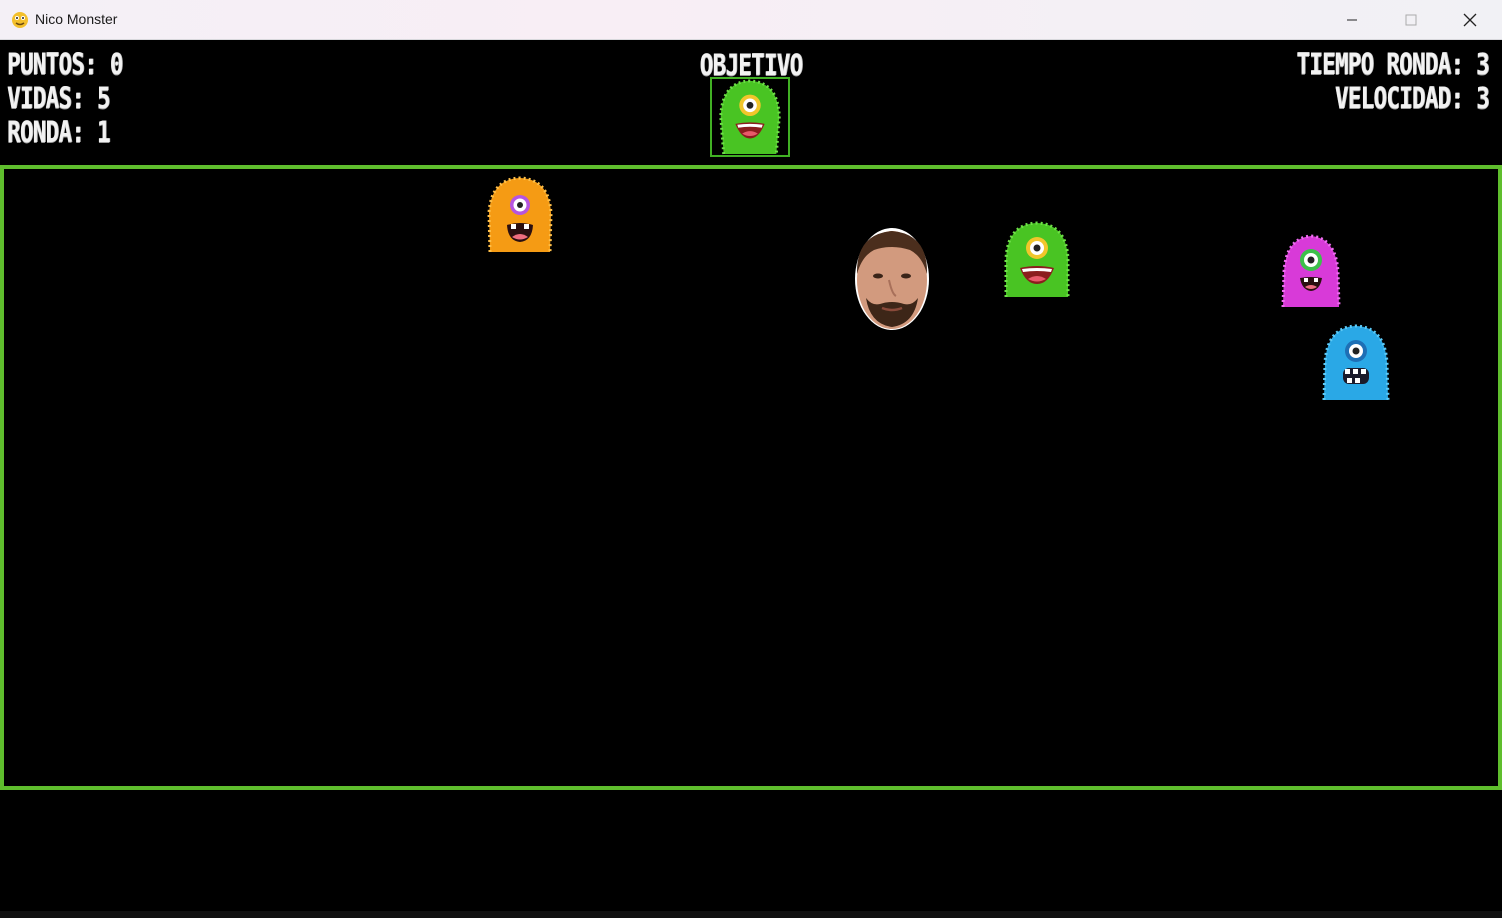  Describe the element at coordinates (1356, 363) in the screenshot. I see `blue-monster-icon` at that location.